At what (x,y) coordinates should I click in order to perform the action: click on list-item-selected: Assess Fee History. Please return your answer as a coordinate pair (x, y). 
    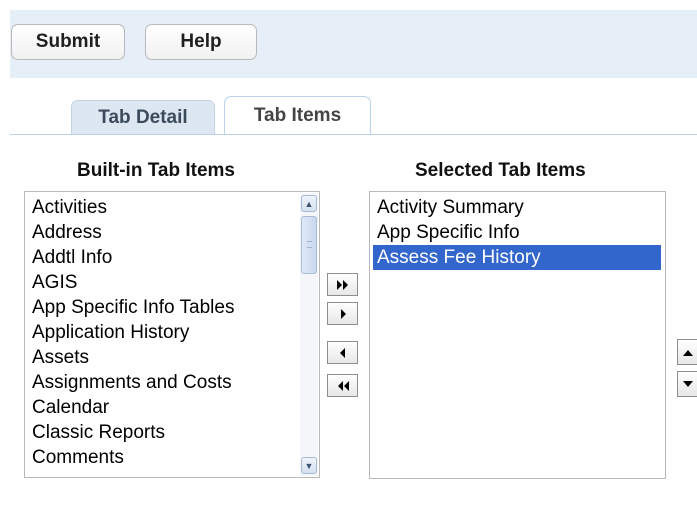
    Looking at the image, I should click on (517, 257).